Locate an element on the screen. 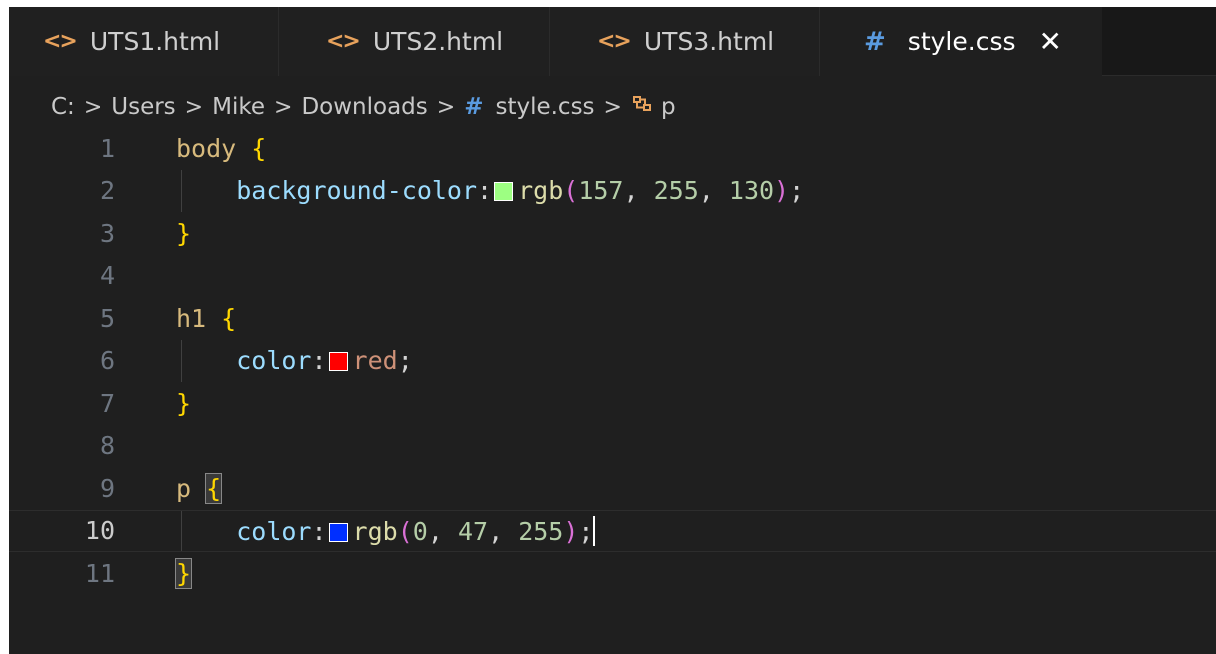  line-content: background-color: rgb(157, 255, 130); is located at coordinates (490, 190).